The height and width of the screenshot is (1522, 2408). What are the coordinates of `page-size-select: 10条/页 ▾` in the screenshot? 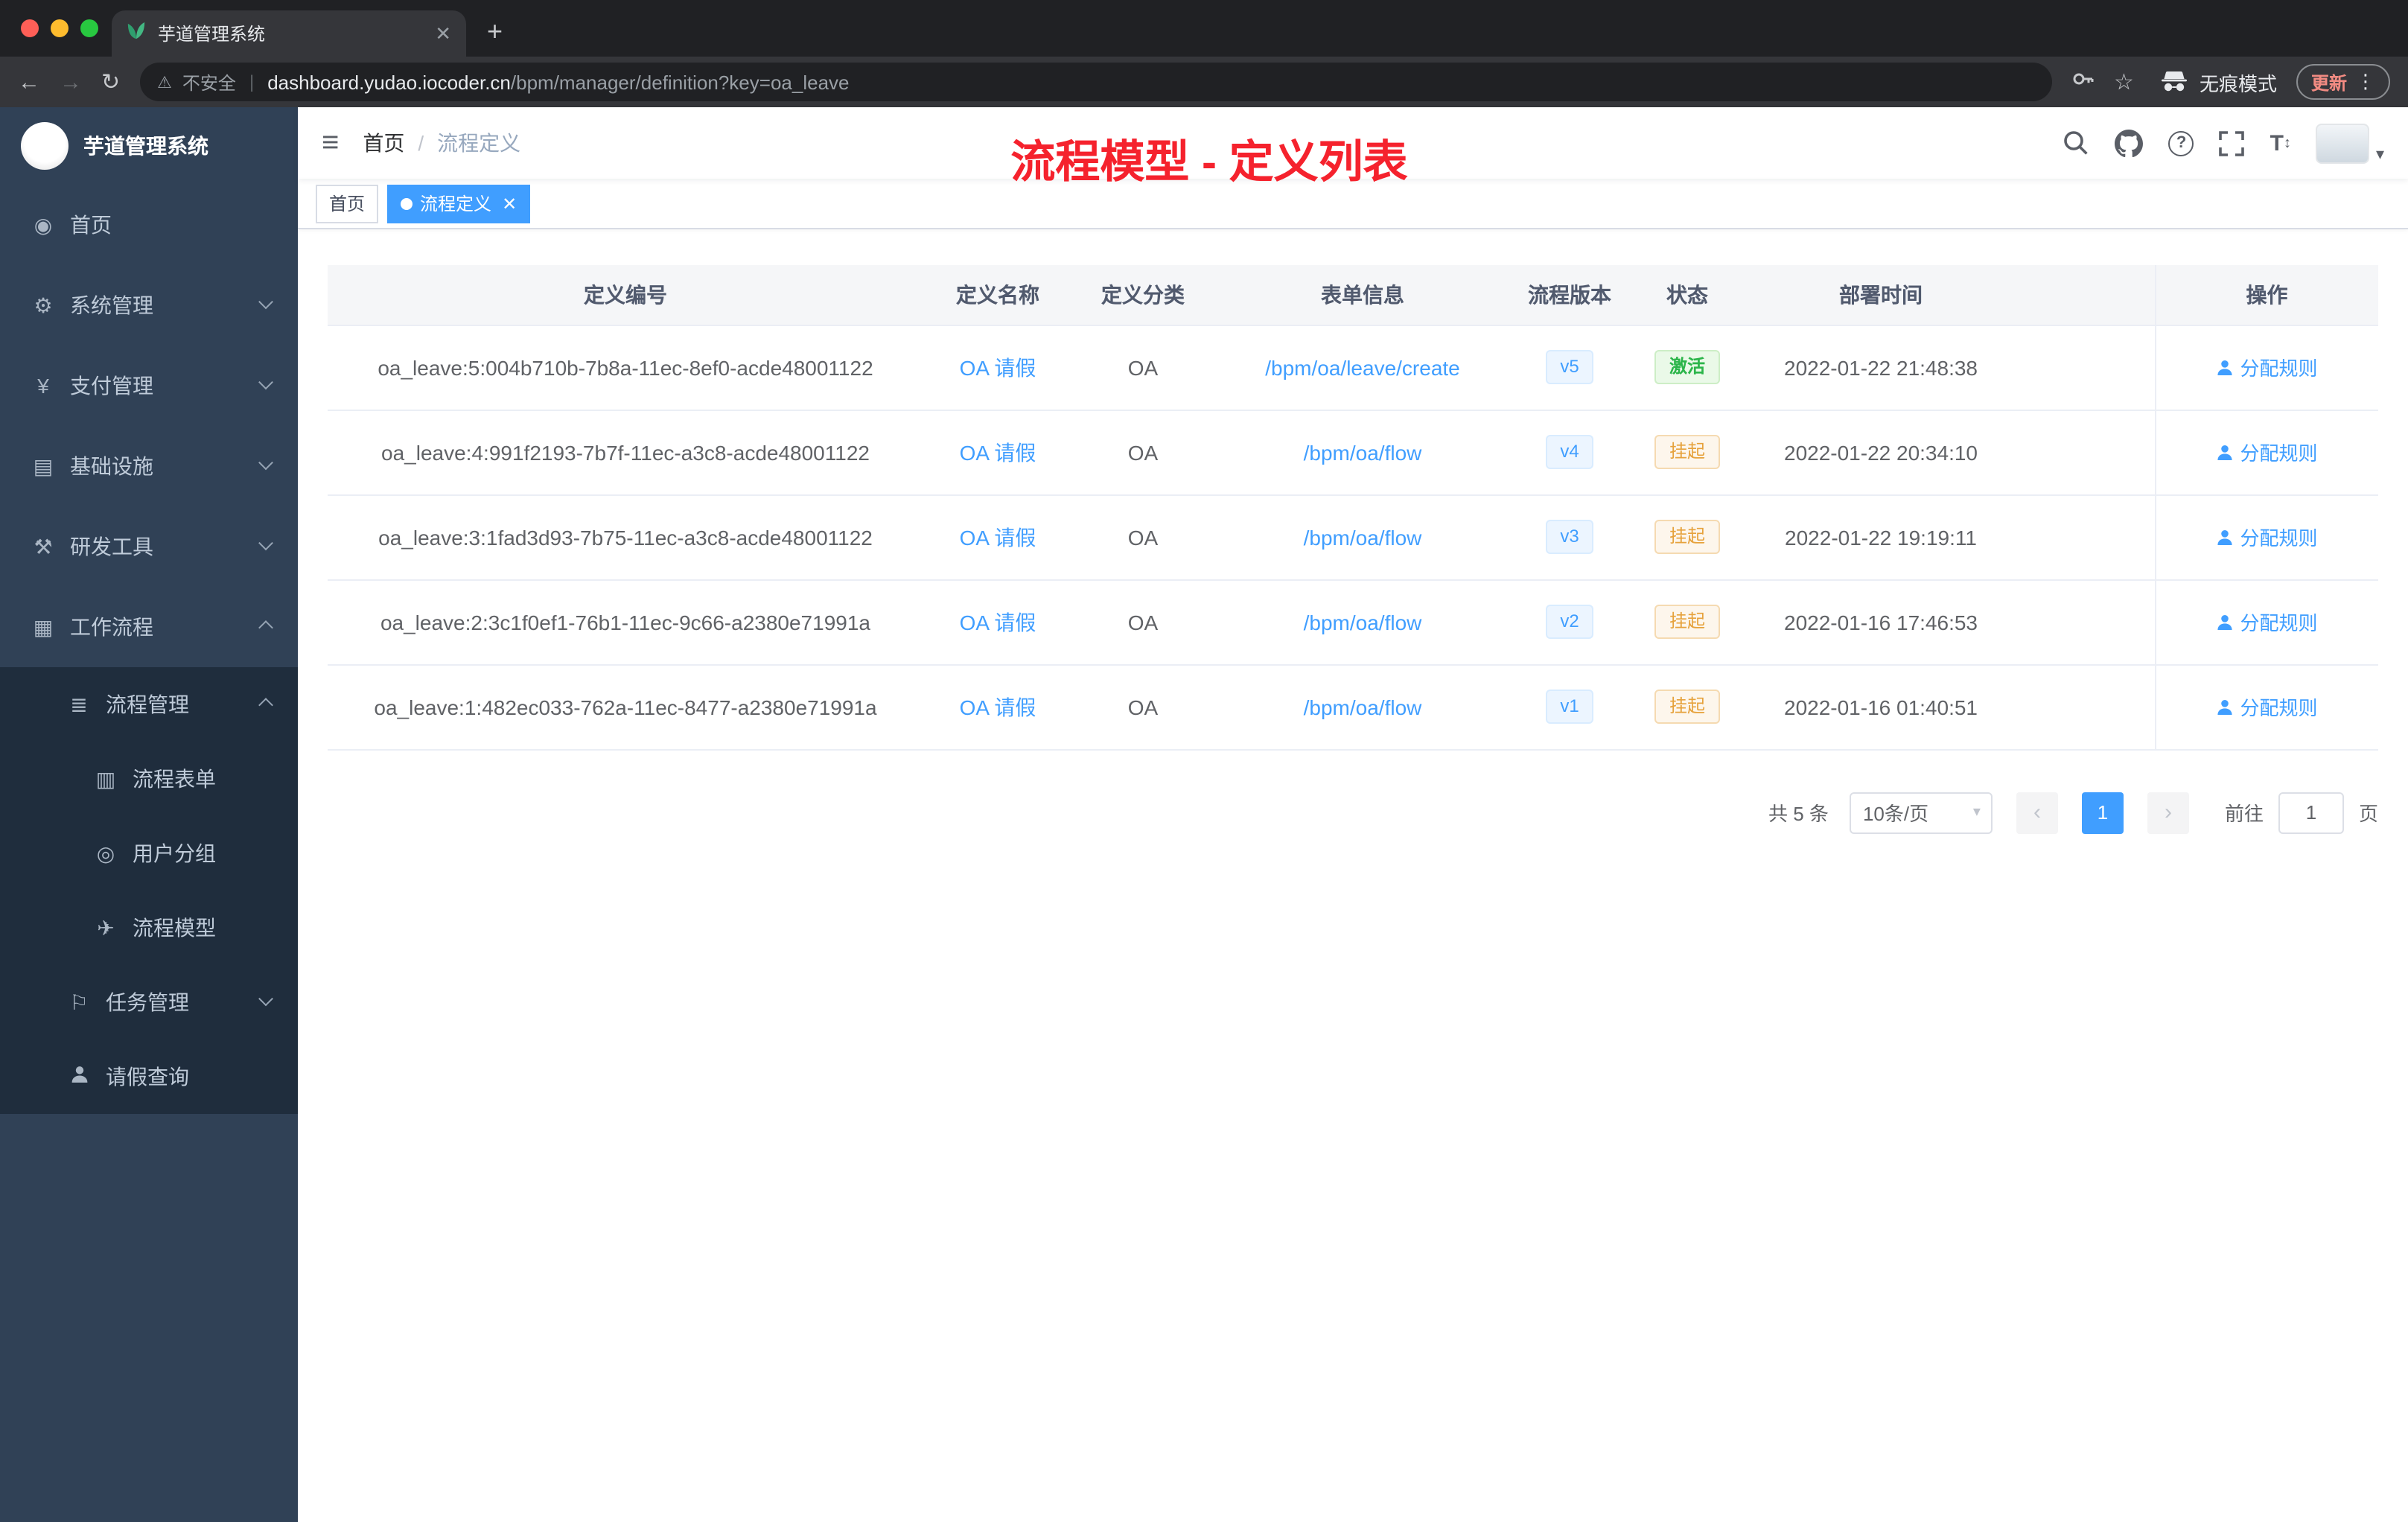 It's located at (1921, 812).